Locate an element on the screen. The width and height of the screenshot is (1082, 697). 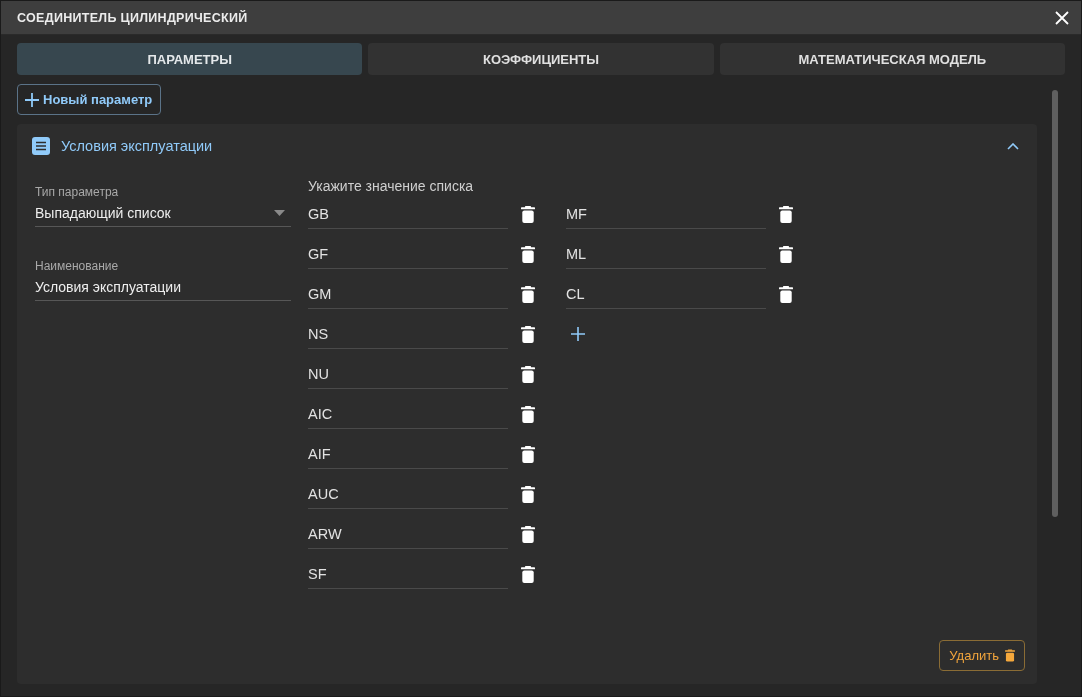
list-value-field: SF is located at coordinates (408, 574).